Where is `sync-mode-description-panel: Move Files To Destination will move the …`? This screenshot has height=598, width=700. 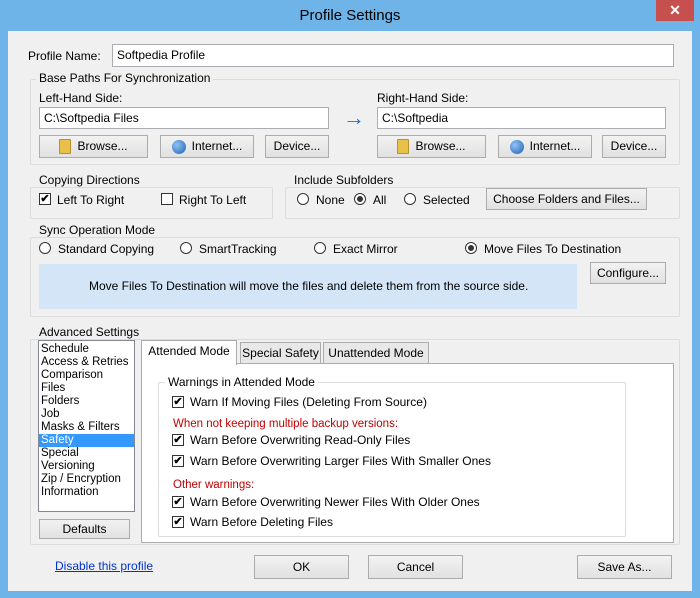 sync-mode-description-panel: Move Files To Destination will move the … is located at coordinates (308, 286).